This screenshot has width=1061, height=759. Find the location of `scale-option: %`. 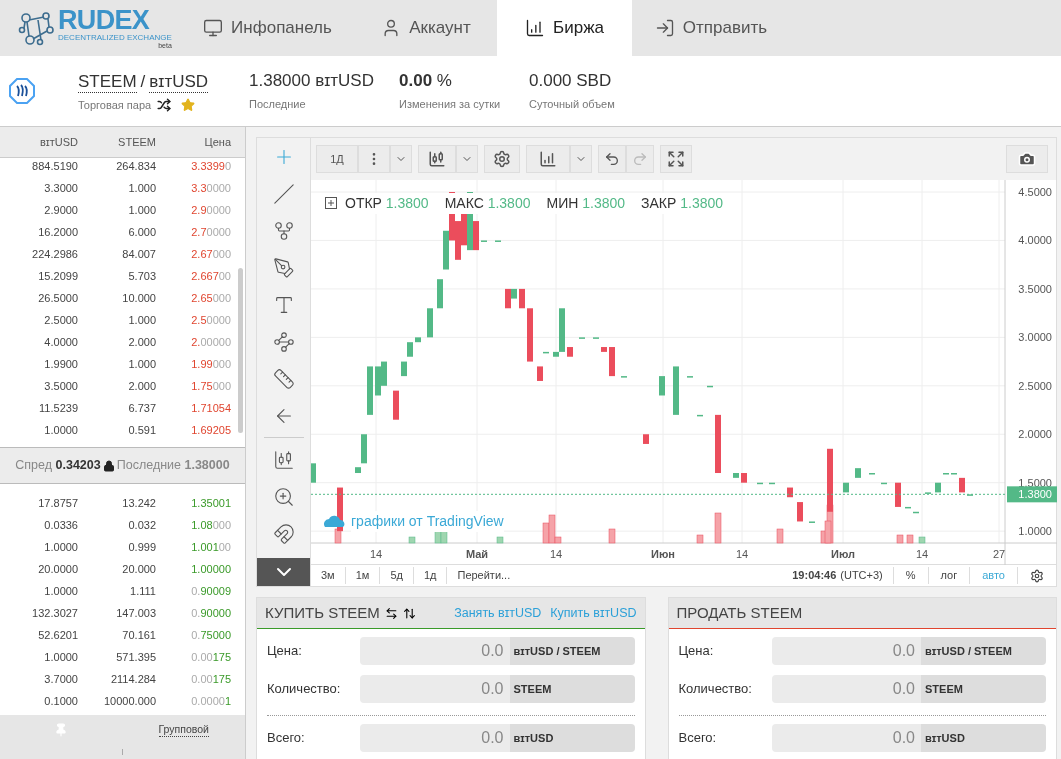

scale-option: % is located at coordinates (911, 575).